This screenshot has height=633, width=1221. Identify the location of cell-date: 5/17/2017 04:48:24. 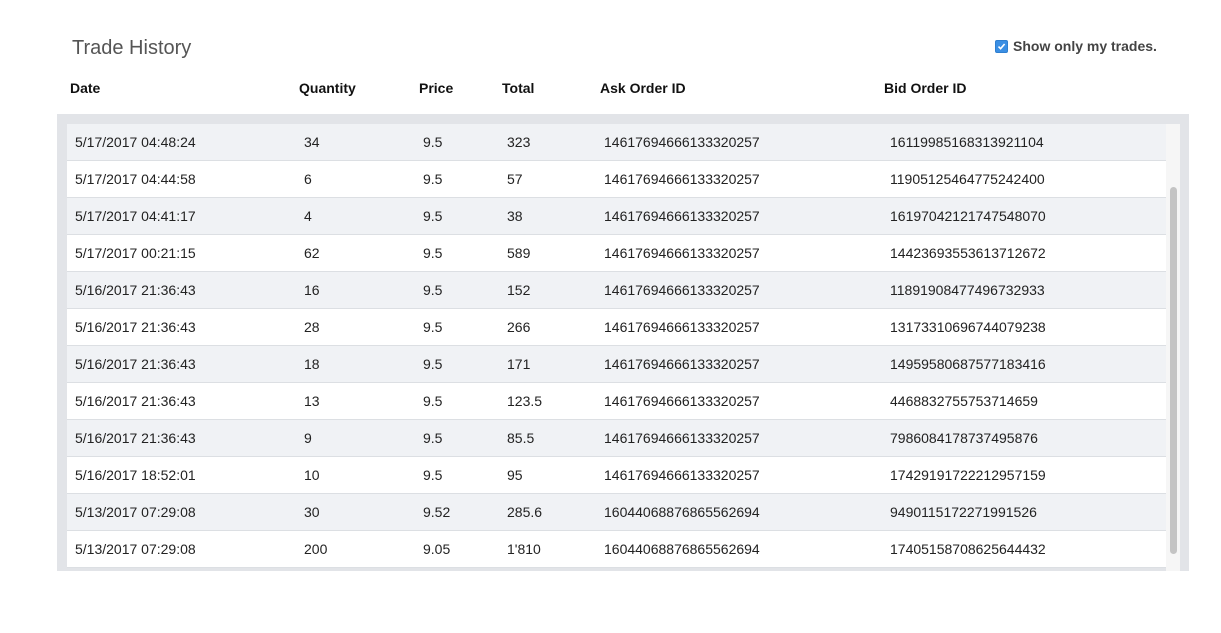
(135, 142).